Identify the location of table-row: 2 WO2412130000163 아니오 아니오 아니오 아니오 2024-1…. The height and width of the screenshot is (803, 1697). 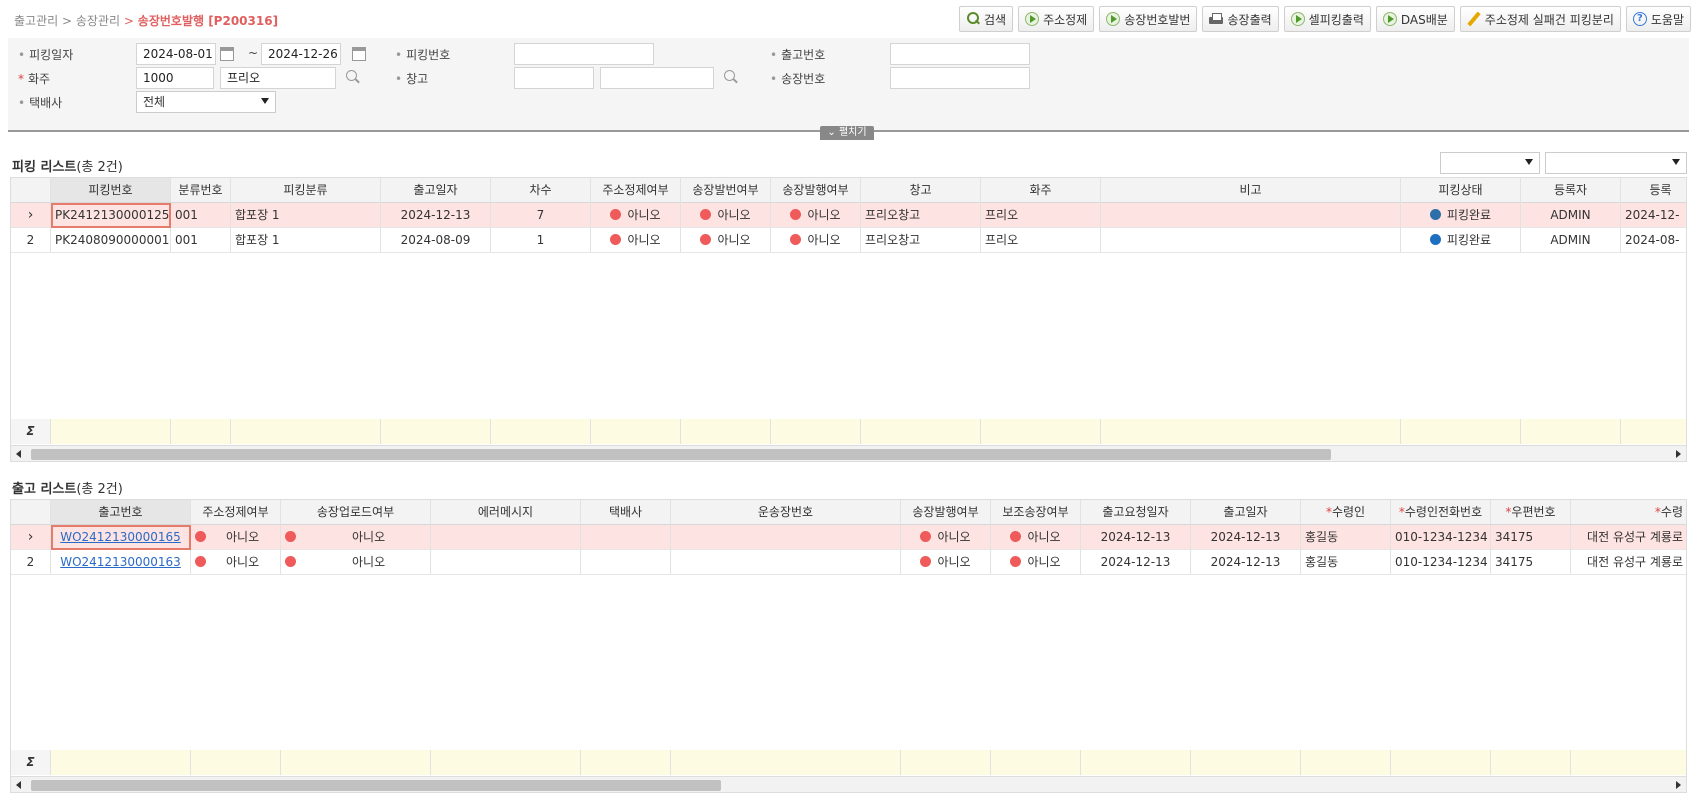
(848, 562).